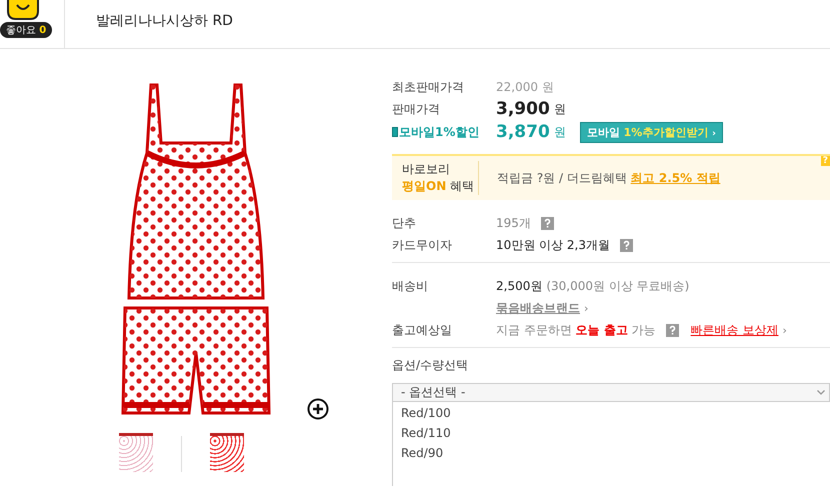  I want to click on like-button: 좋아요 0, so click(26, 30).